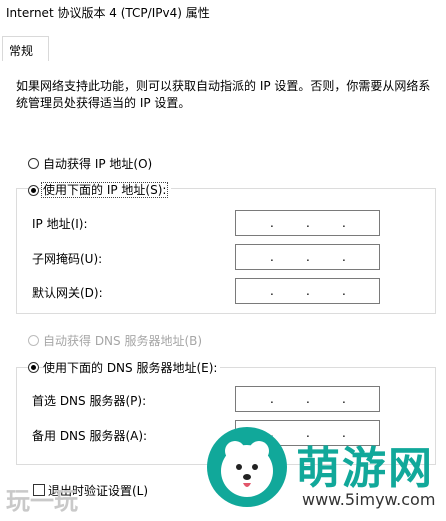 The height and width of the screenshot is (521, 446). I want to click on watermark-url: www.5imyw.com, so click(369, 499).